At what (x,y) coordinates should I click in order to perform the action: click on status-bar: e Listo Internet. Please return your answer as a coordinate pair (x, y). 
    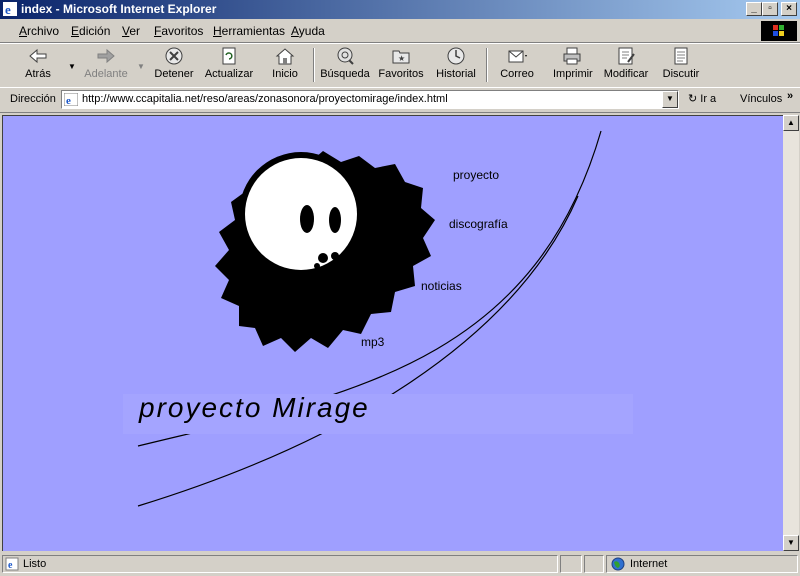
    Looking at the image, I should click on (400, 564).